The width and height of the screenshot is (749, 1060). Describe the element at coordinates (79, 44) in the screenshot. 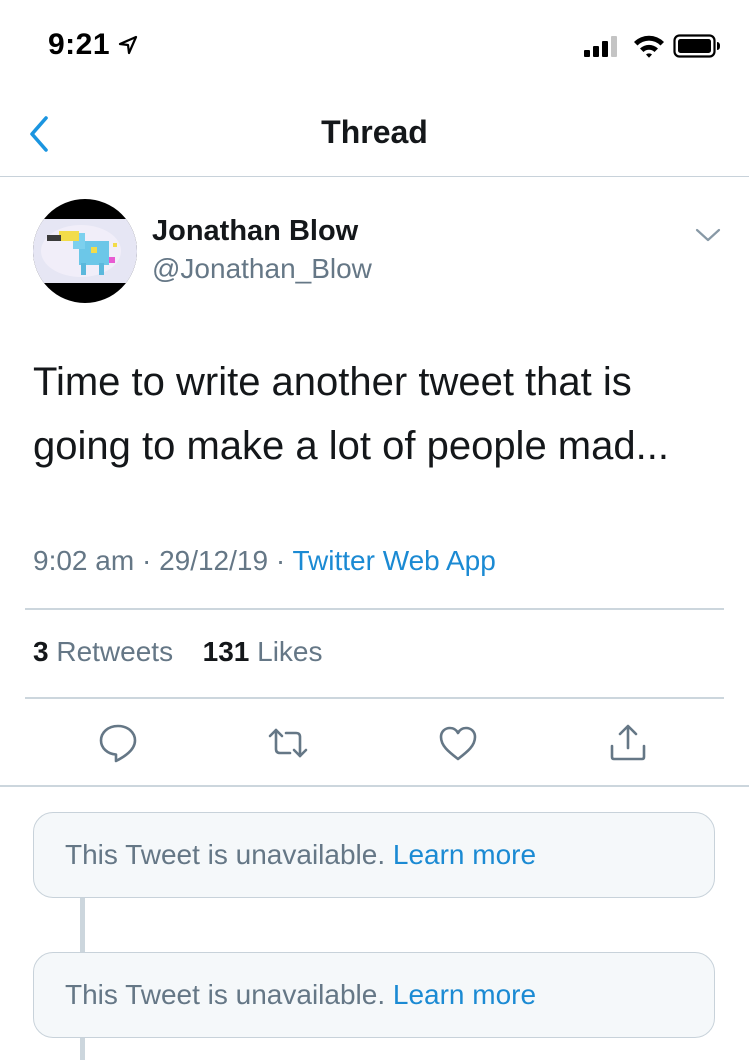

I see `status-time: 9:21` at that location.